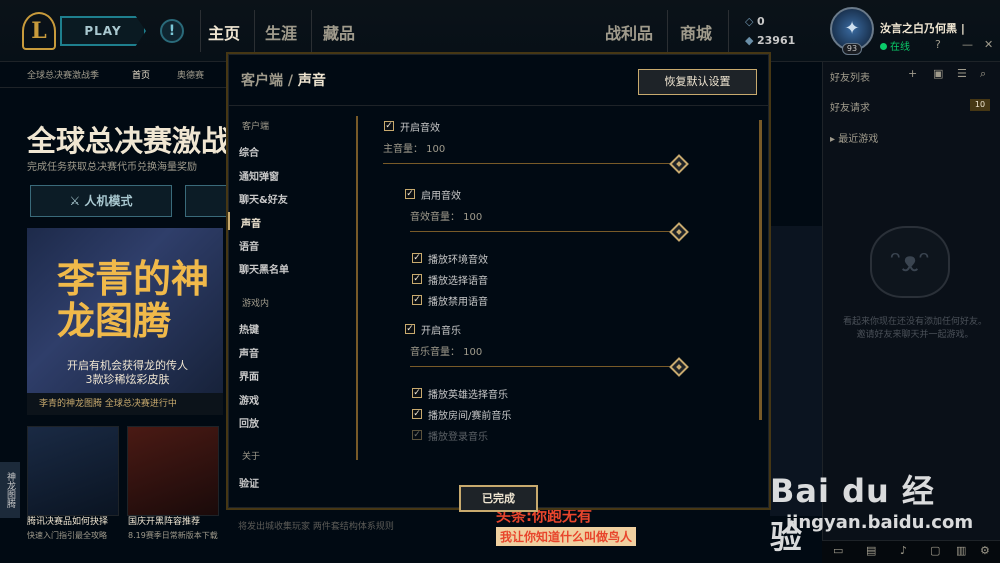 This screenshot has width=1000, height=563. What do you see at coordinates (458, 437) in the screenshot?
I see `login-music-label: 播放登录音乐` at bounding box center [458, 437].